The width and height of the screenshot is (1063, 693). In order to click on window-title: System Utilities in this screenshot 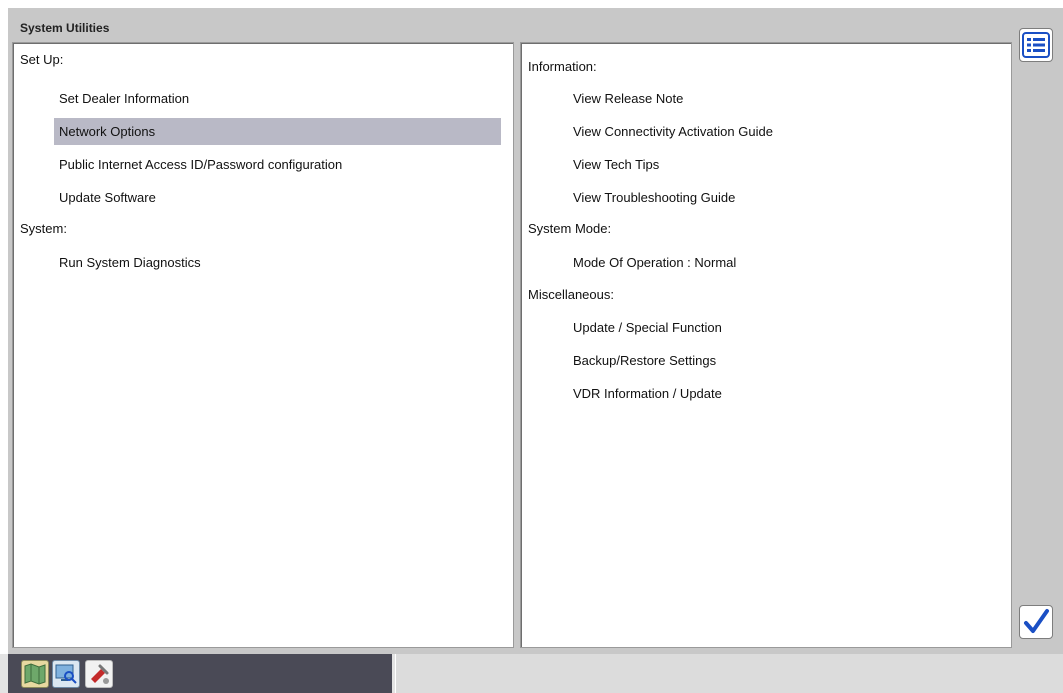, I will do `click(65, 28)`.